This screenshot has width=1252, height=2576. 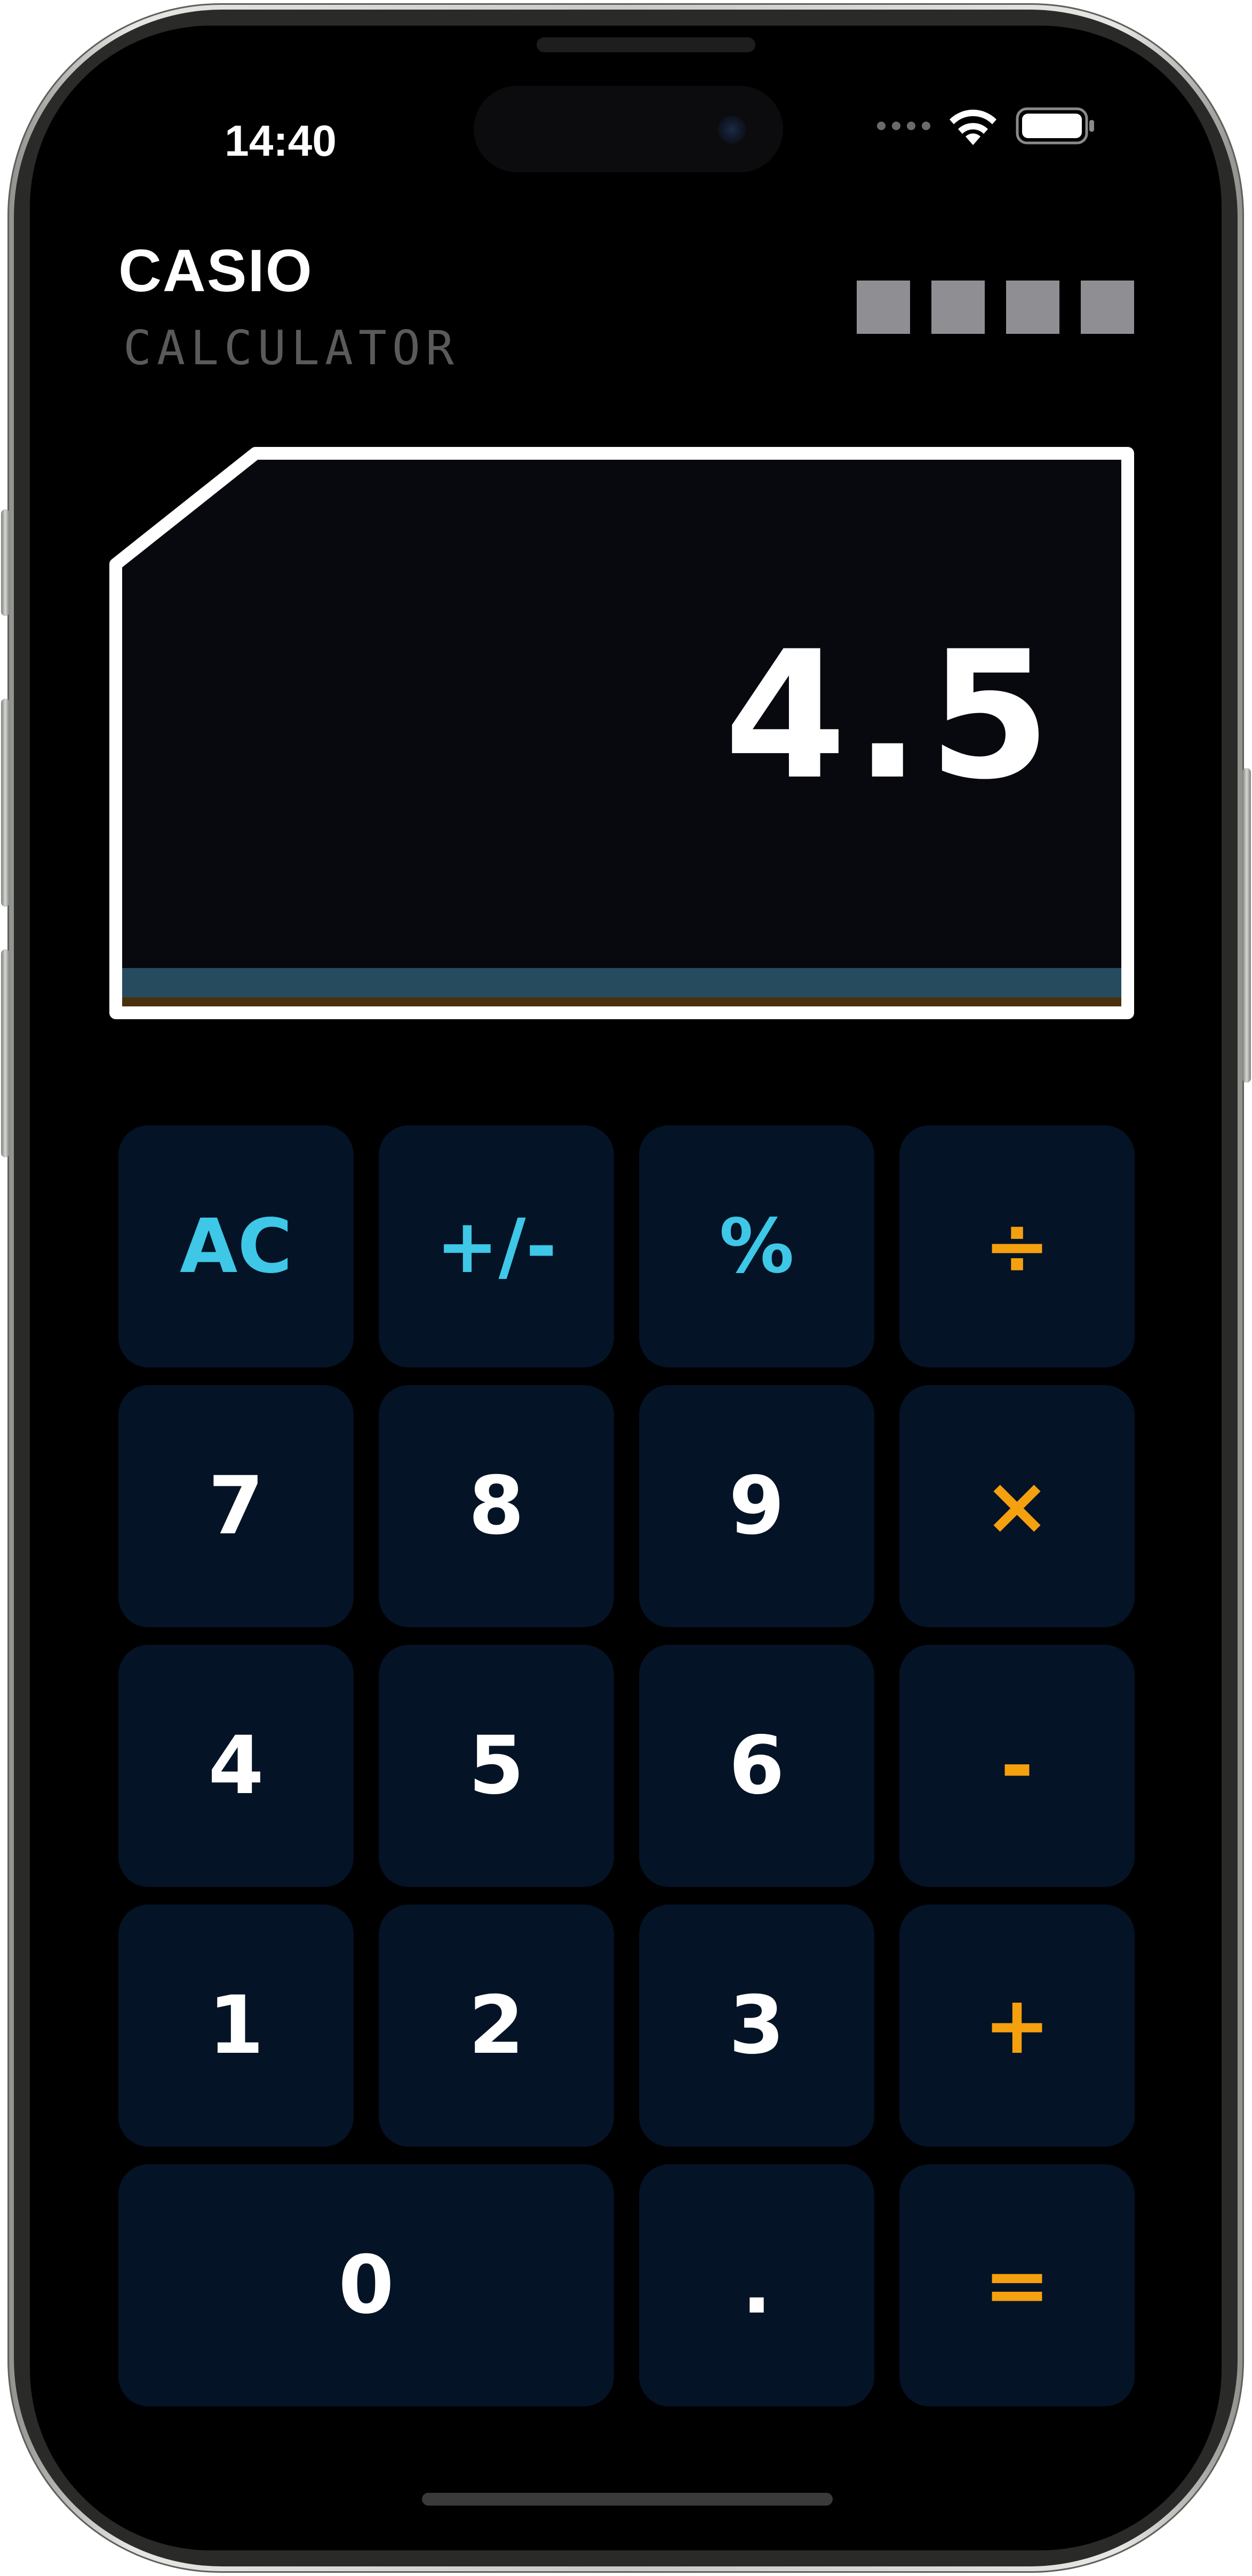 I want to click on status-time: 14:40, so click(x=281, y=141).